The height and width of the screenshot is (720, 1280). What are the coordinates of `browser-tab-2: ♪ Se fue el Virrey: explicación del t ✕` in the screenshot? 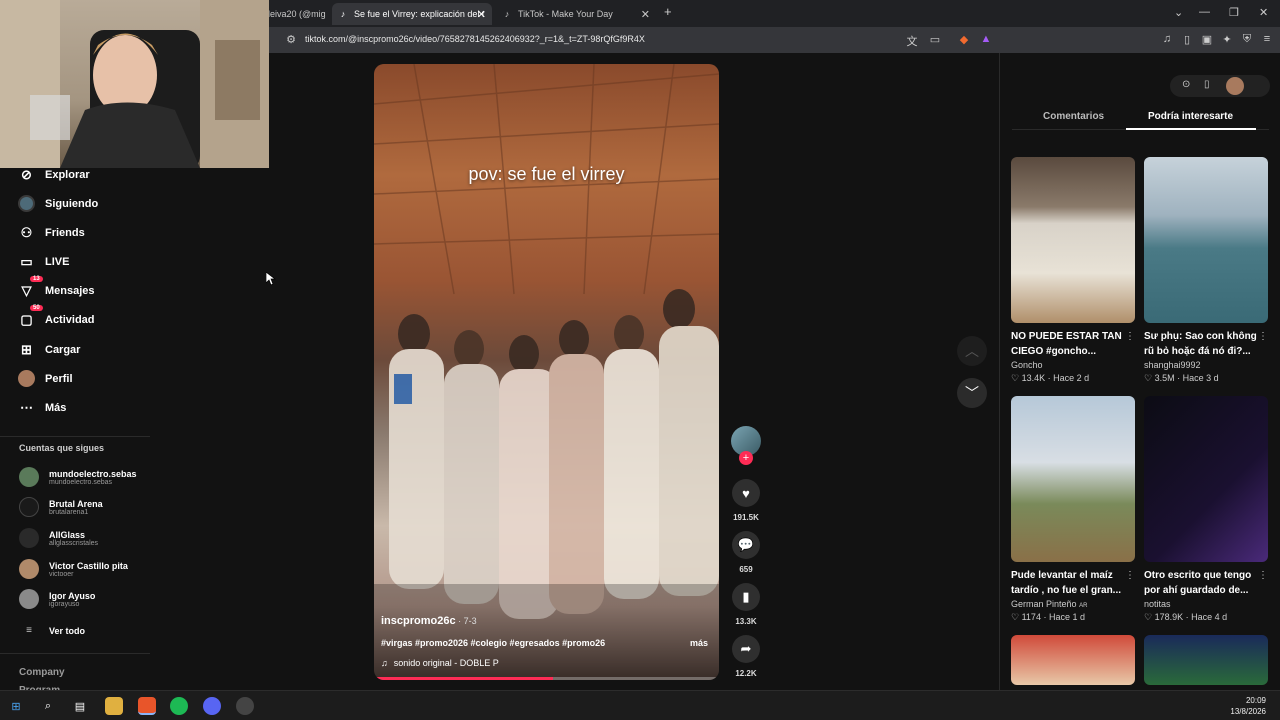 It's located at (412, 14).